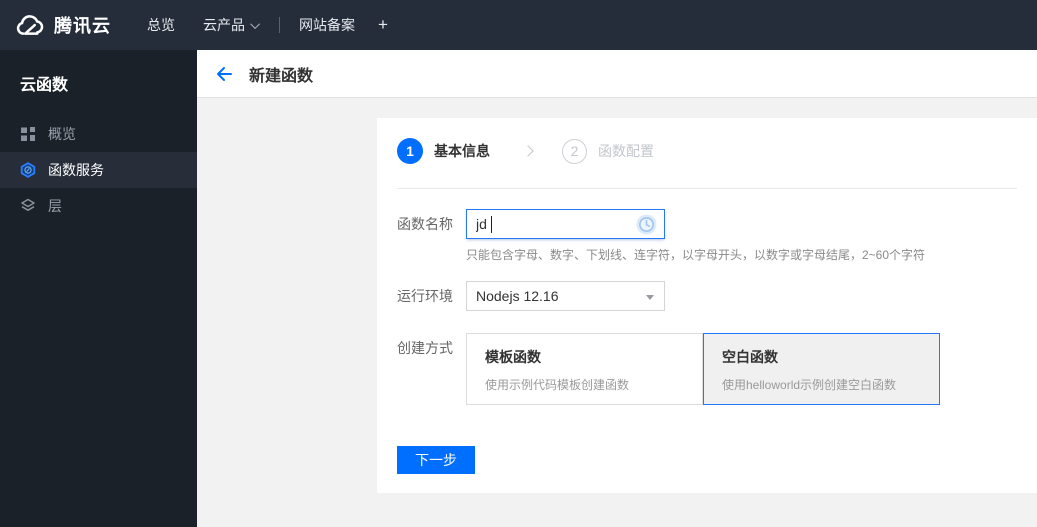  Describe the element at coordinates (425, 348) in the screenshot. I see `creation-method-label: 创建方式` at that location.